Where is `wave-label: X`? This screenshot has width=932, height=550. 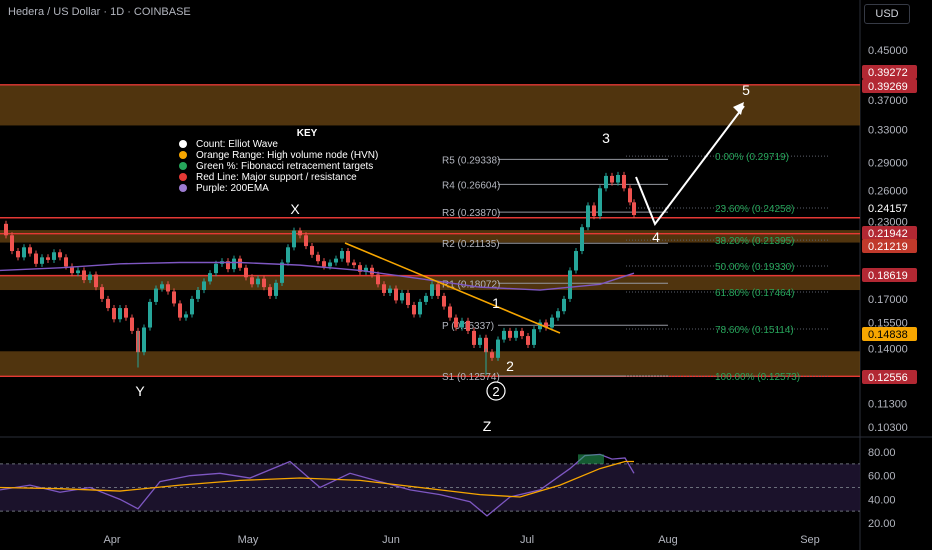 wave-label: X is located at coordinates (295, 209).